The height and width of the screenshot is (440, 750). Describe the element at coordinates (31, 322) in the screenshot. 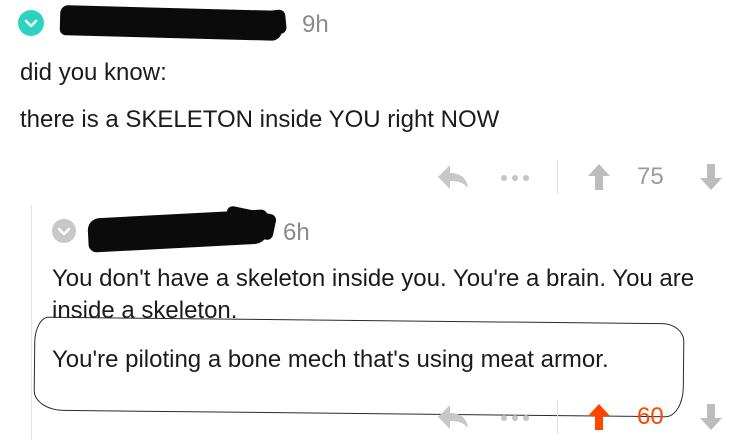

I see `thread-line` at that location.